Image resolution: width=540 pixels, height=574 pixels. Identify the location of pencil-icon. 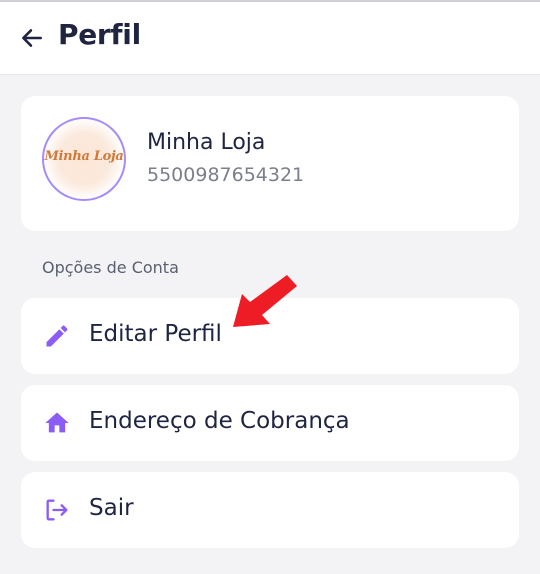
(57, 336).